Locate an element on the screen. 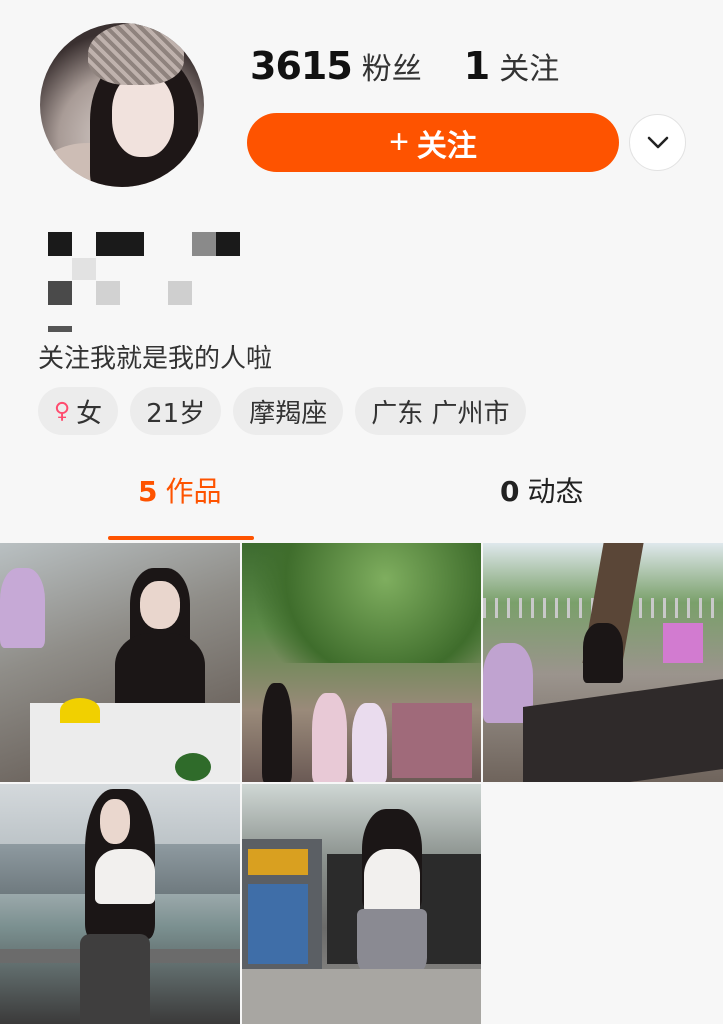 The width and height of the screenshot is (723, 1024). follow-button: + 关注 is located at coordinates (433, 142).